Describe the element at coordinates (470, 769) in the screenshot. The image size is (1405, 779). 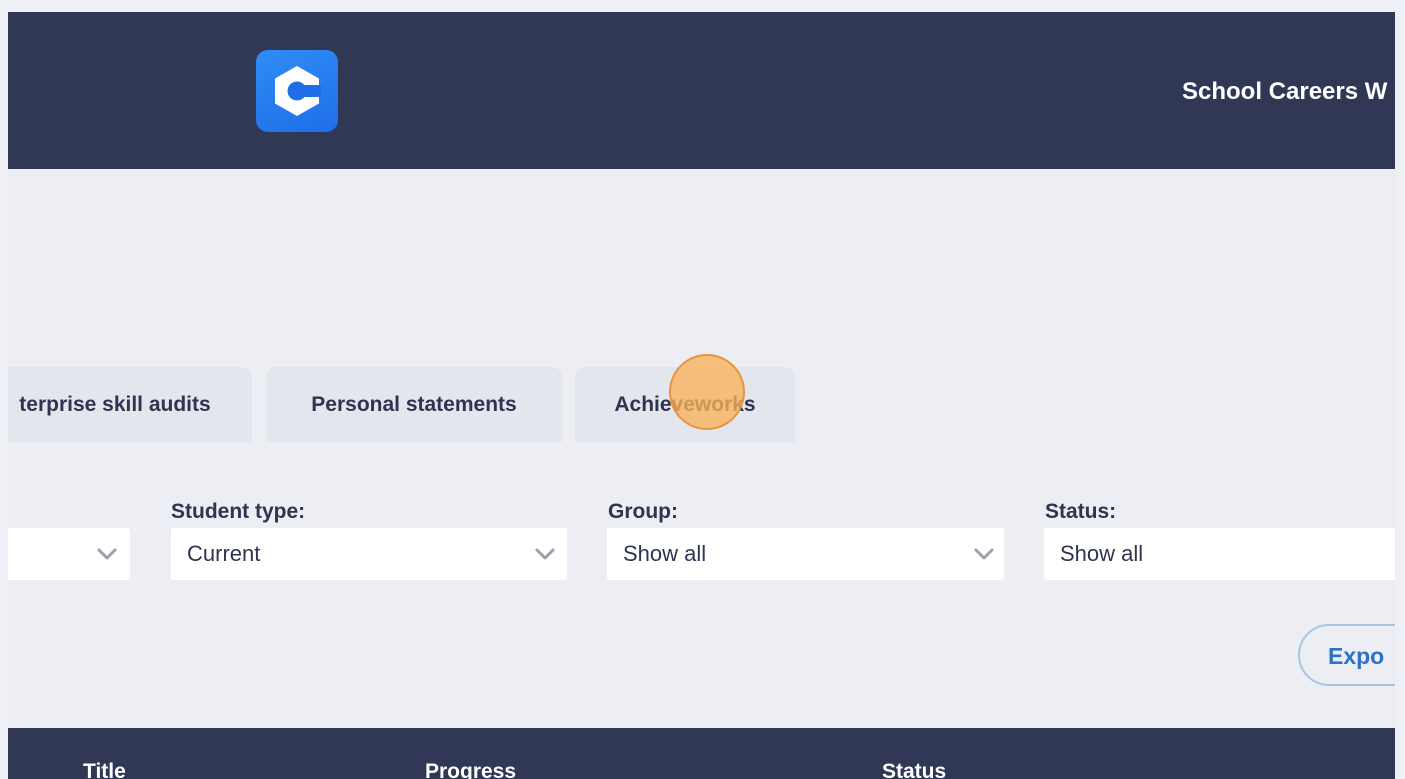
I see `column-header-progress: Progress` at that location.